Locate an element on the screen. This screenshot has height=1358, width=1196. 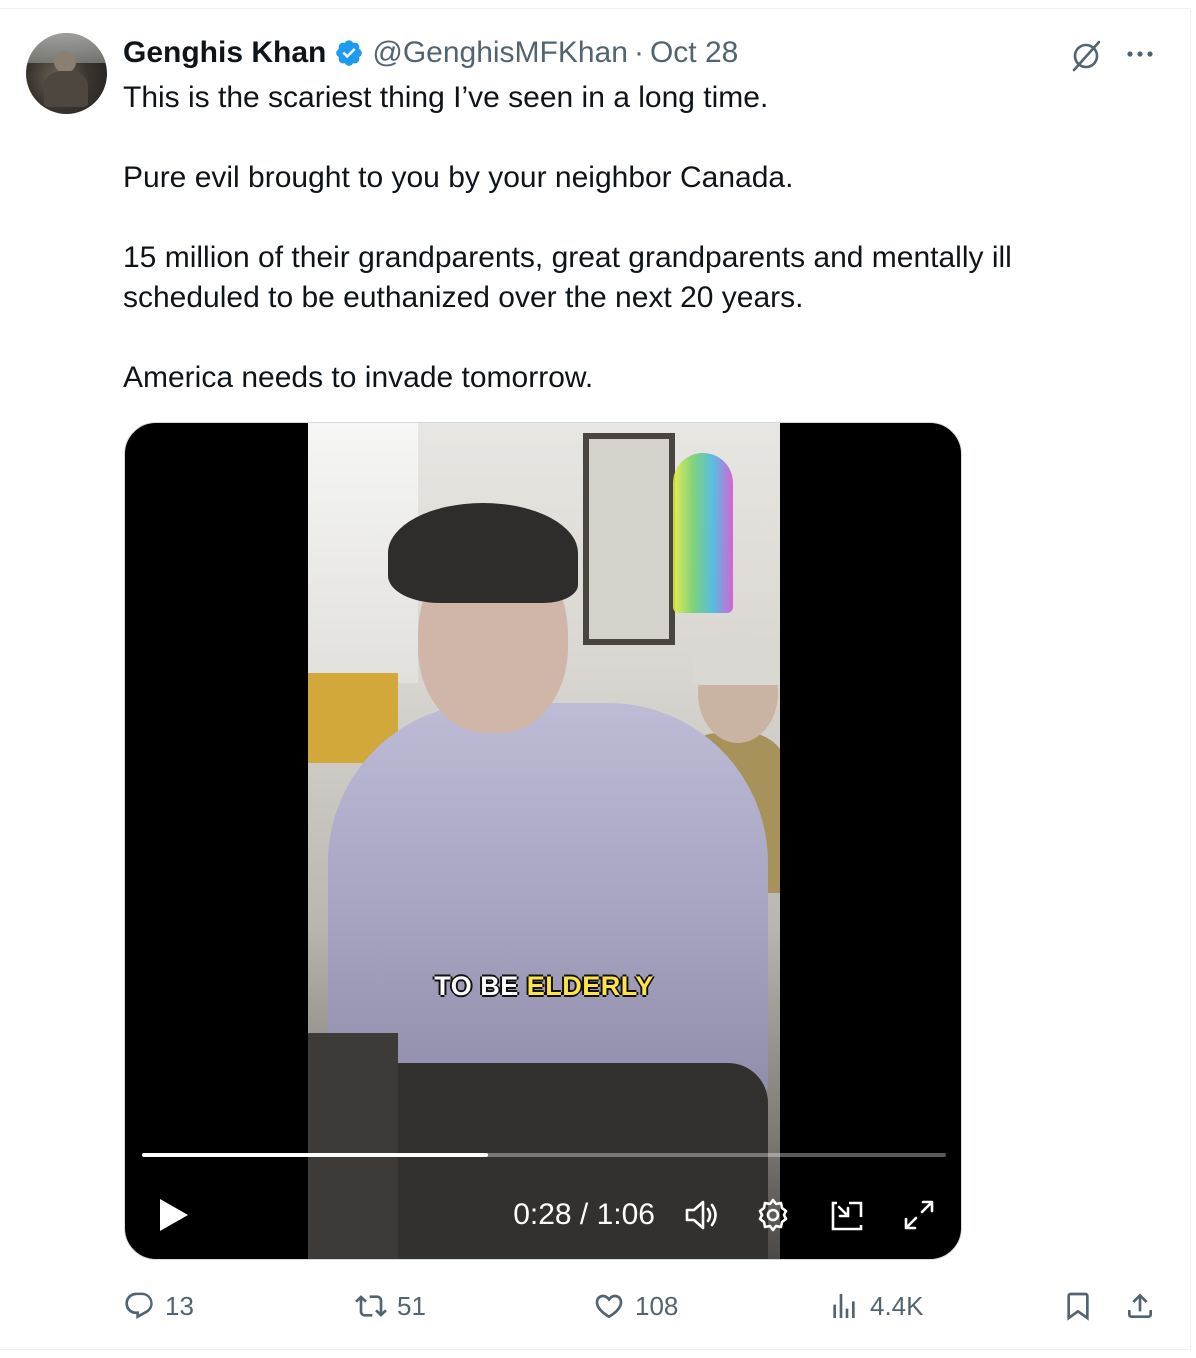
top-divider is located at coordinates (595, 8).